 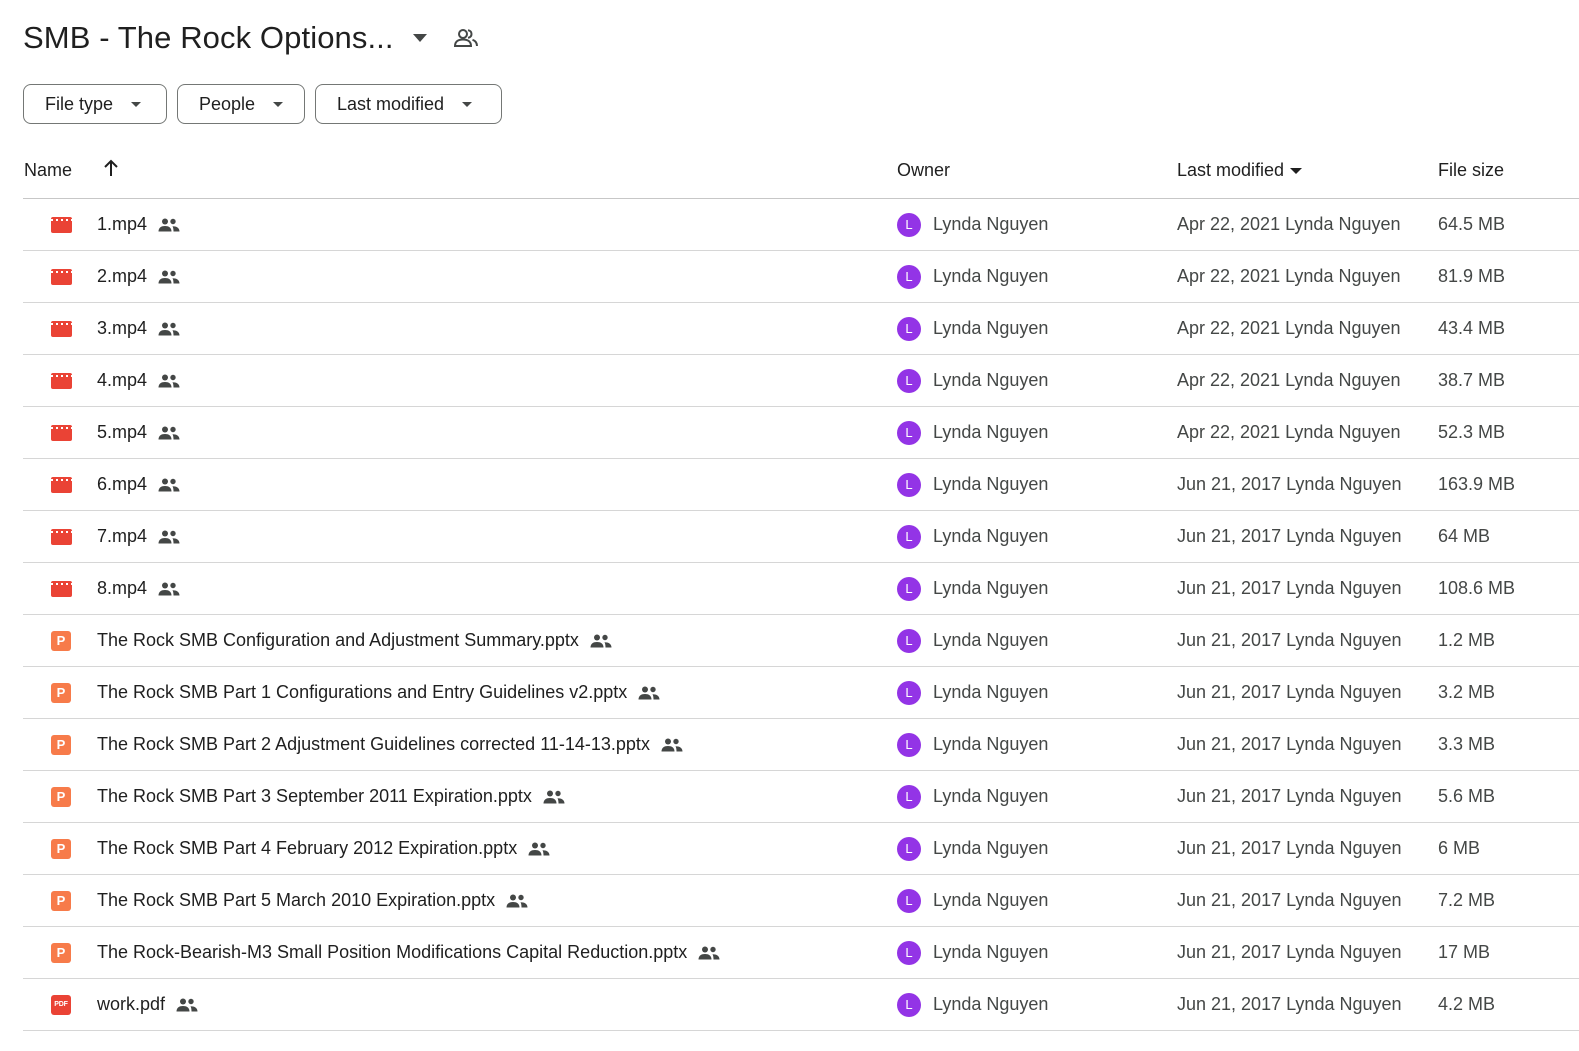 I want to click on last-modified-filter: Last modified, so click(x=408, y=104).